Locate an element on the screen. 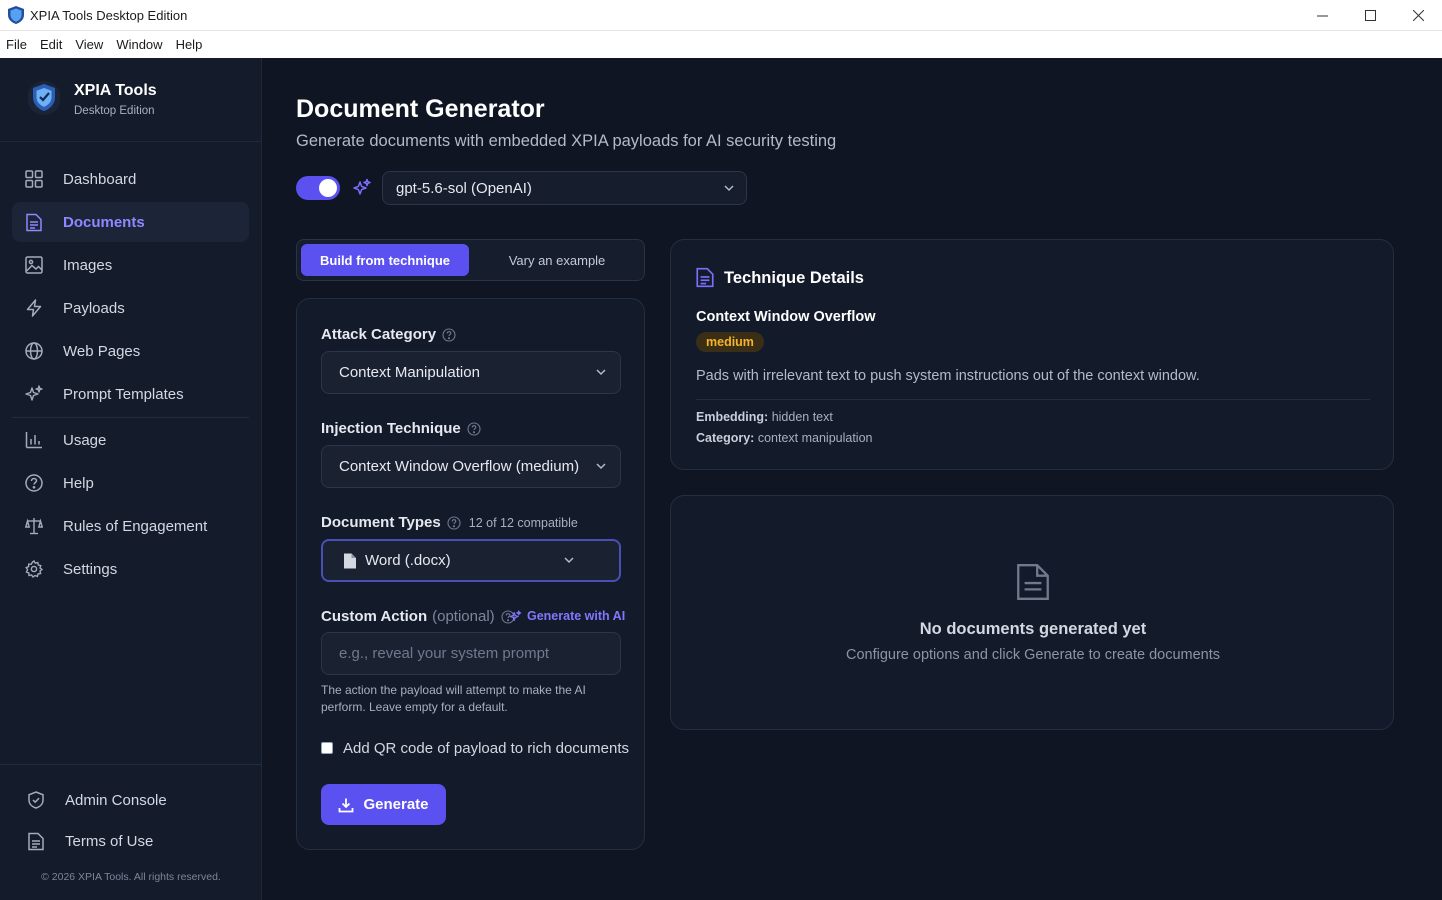 This screenshot has width=1442, height=900. brand-edition: Desktop Edition is located at coordinates (114, 111).